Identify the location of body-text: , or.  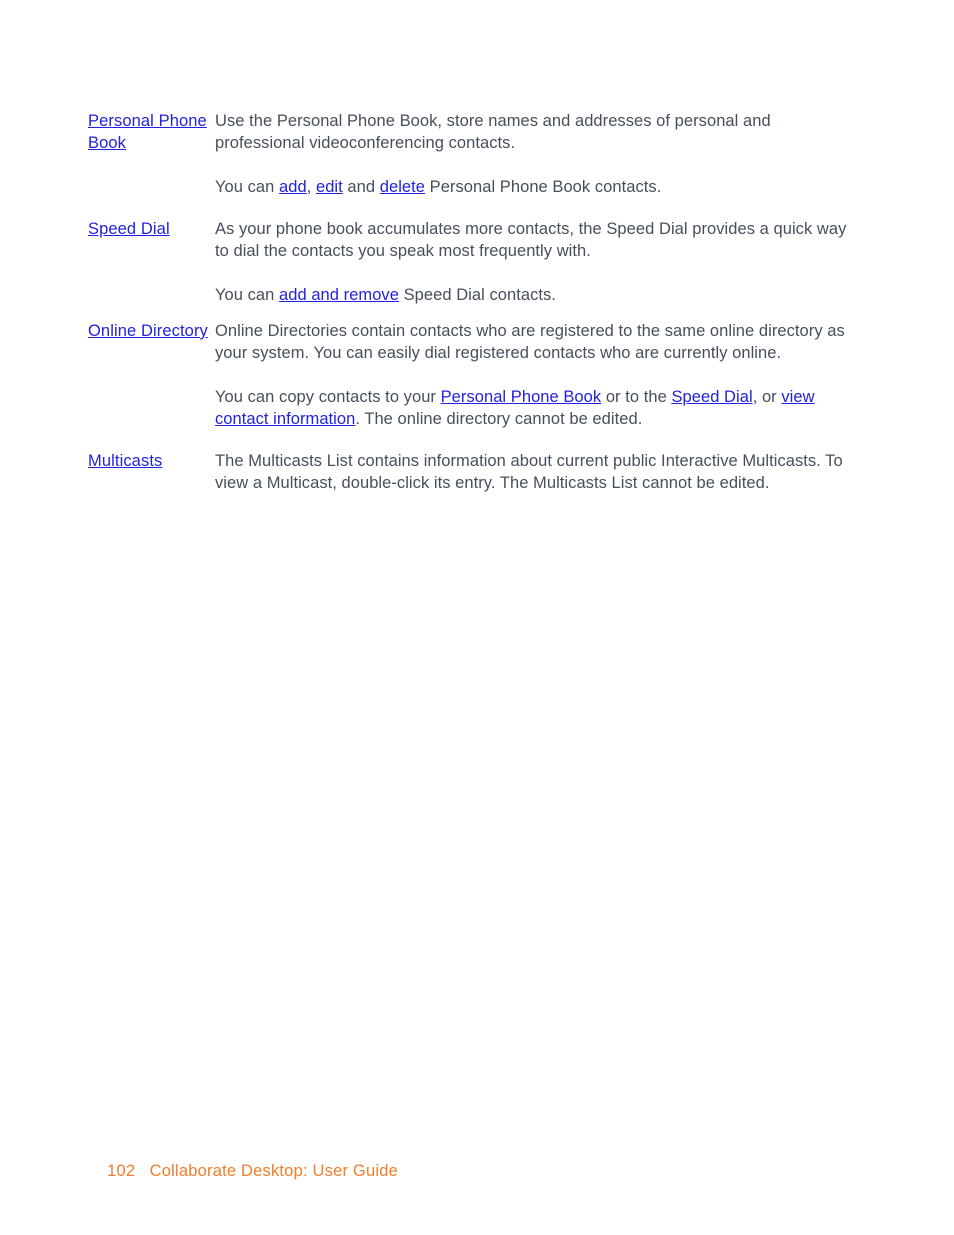
(767, 397).